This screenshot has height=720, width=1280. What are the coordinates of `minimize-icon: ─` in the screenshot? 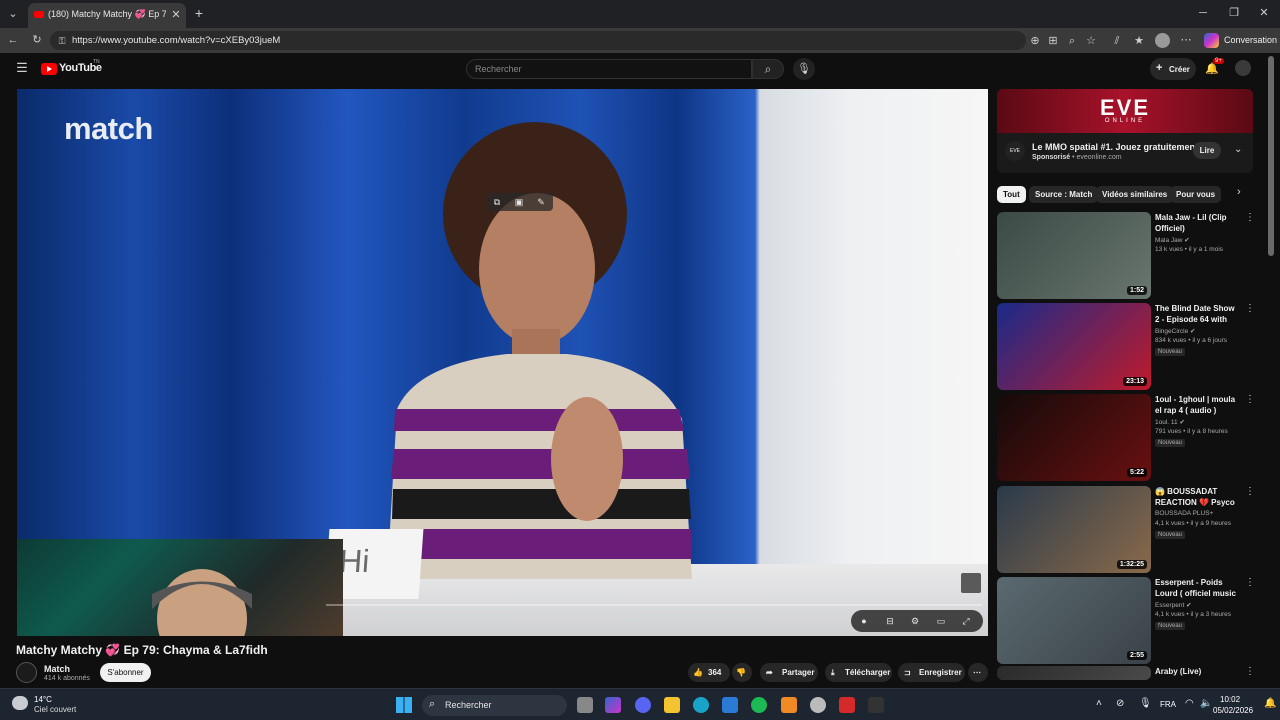 It's located at (1203, 13).